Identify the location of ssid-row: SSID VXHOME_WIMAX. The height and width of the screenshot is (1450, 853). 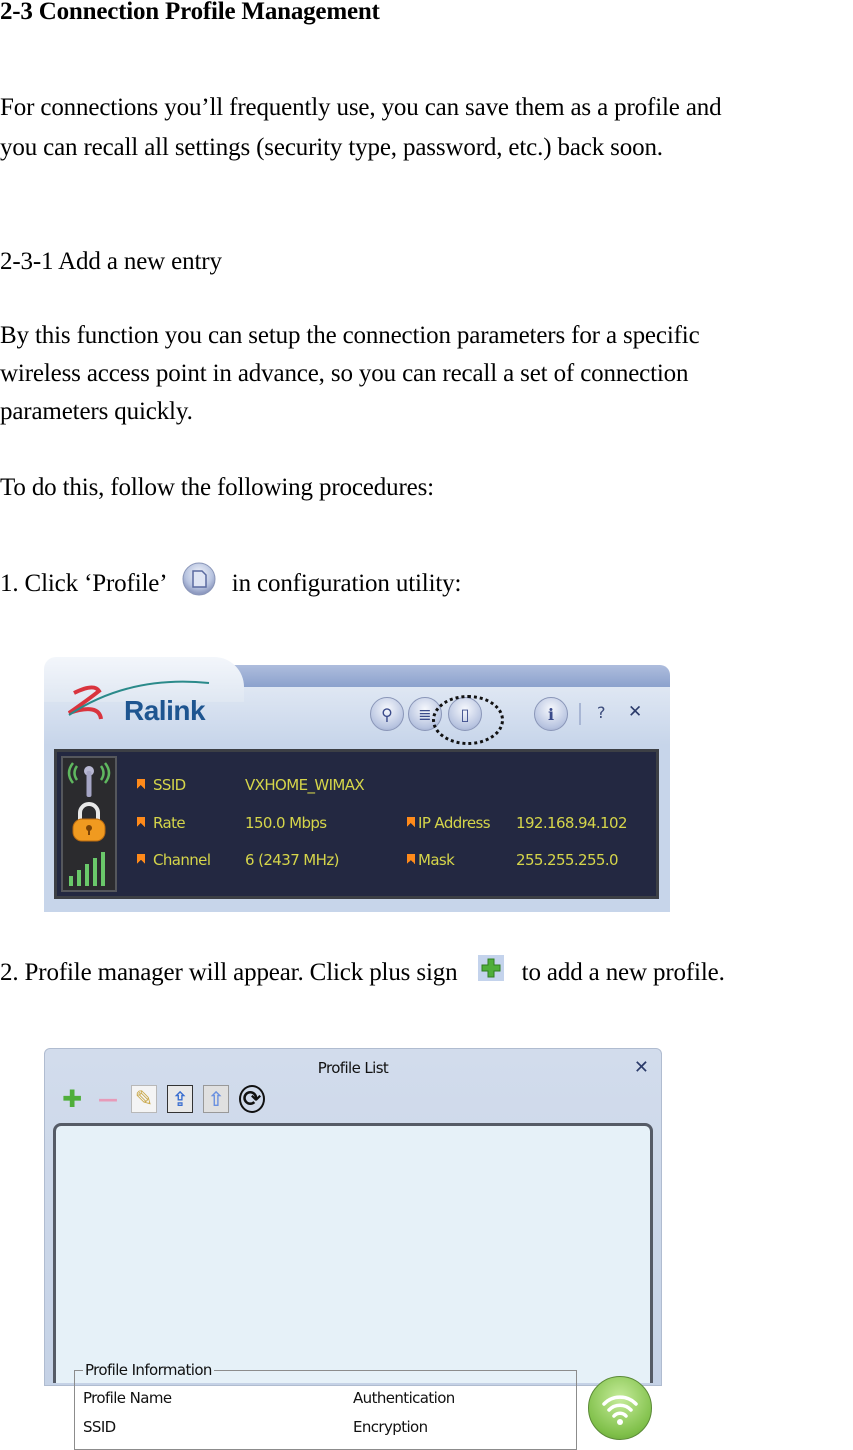
(251, 785).